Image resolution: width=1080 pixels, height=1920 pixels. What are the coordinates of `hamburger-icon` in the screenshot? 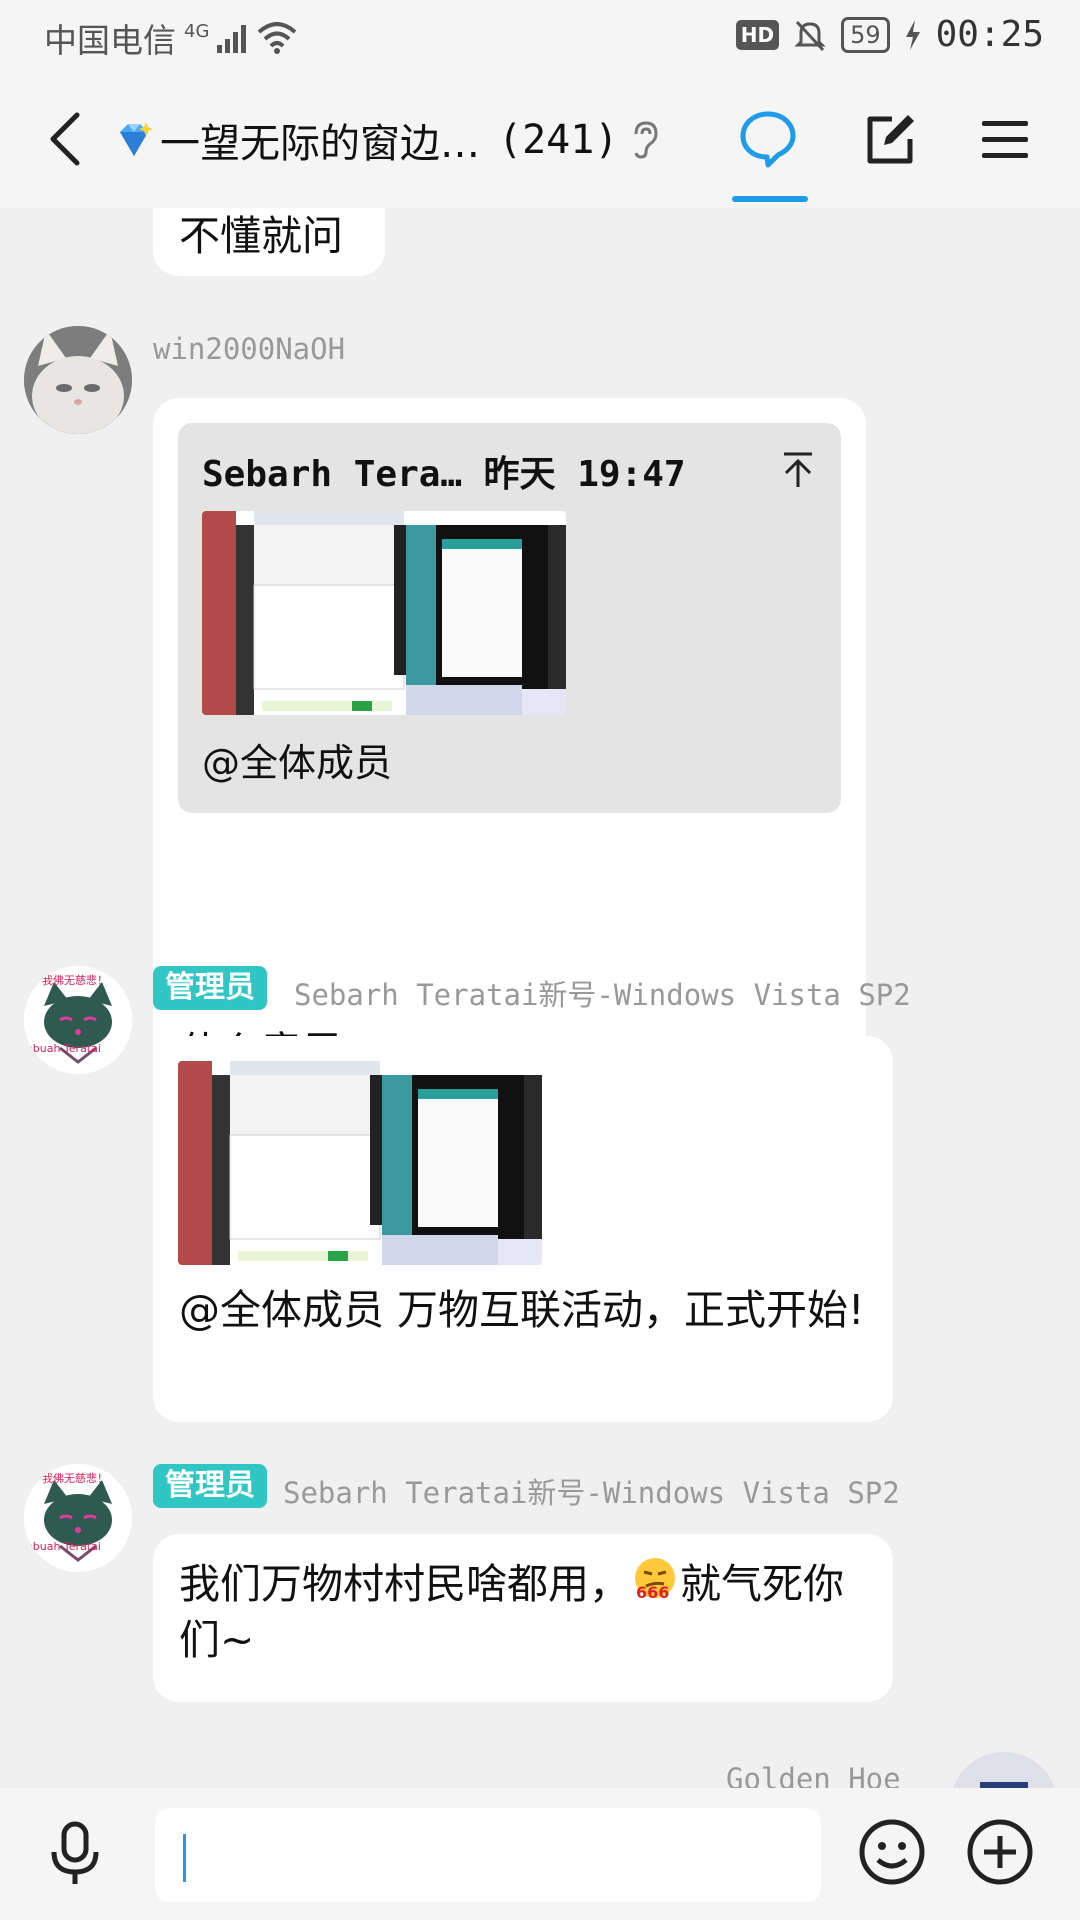 It's located at (1005, 139).